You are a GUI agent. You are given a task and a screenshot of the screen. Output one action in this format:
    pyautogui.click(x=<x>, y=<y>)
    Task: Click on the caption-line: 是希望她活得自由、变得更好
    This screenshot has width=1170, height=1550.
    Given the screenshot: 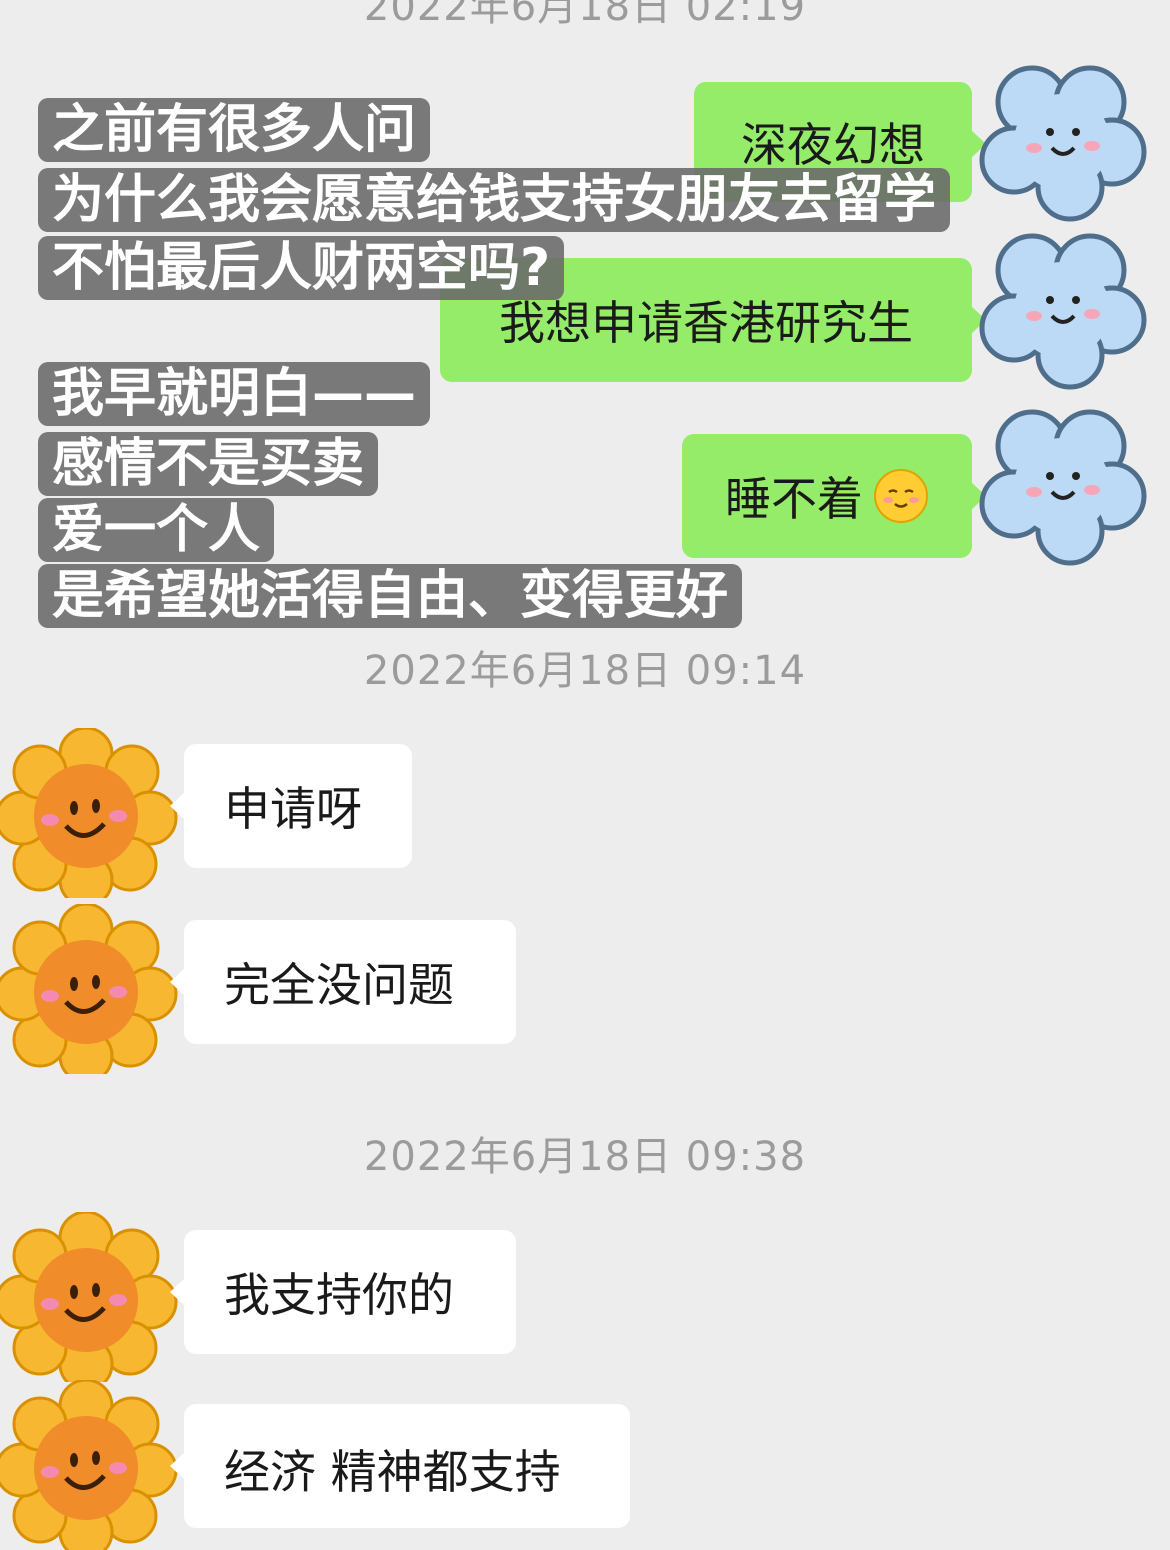 What is the action you would take?
    pyautogui.click(x=390, y=596)
    